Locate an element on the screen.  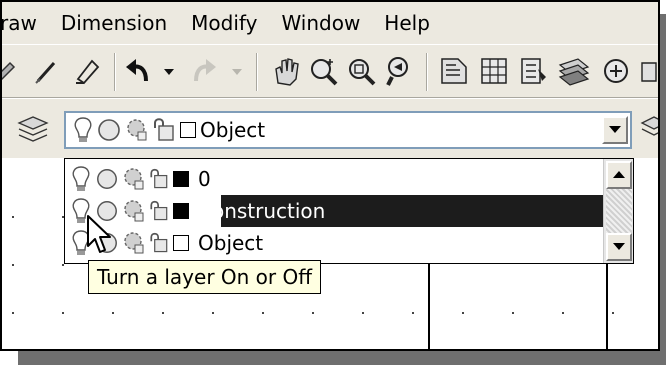
pencil-icon is located at coordinates (48, 71).